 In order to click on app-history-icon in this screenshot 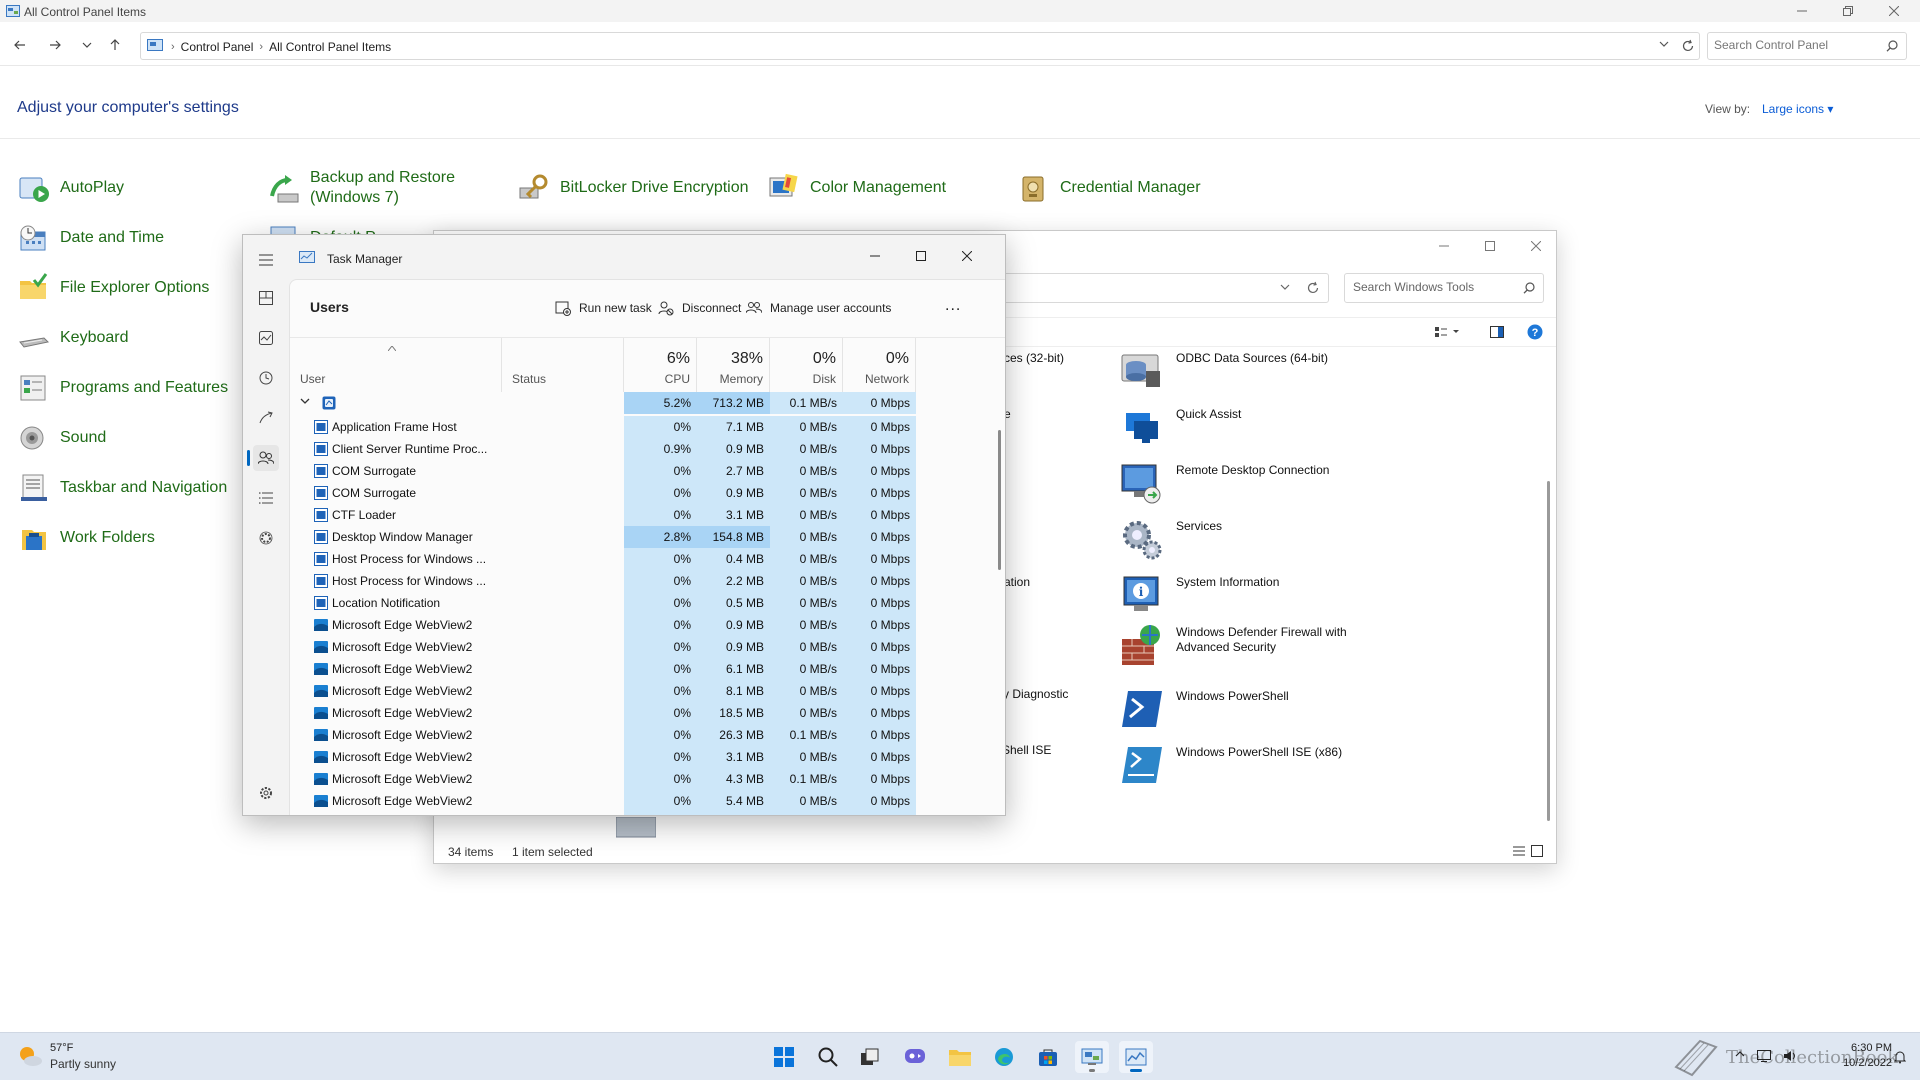, I will do `click(266, 378)`.